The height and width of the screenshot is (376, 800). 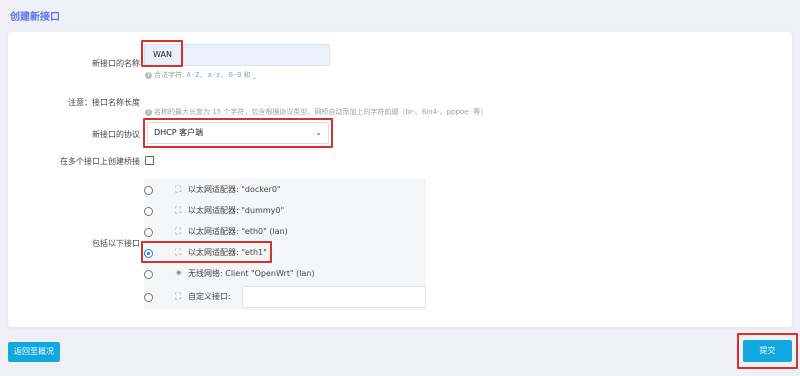 I want to click on interface-option-eth1: ⛶ 以太网适配器: "eth1", so click(x=285, y=254).